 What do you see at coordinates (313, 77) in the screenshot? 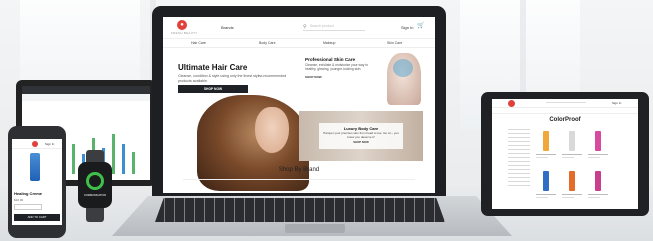
I see `skin-care-shop-link: SHOP NOW` at bounding box center [313, 77].